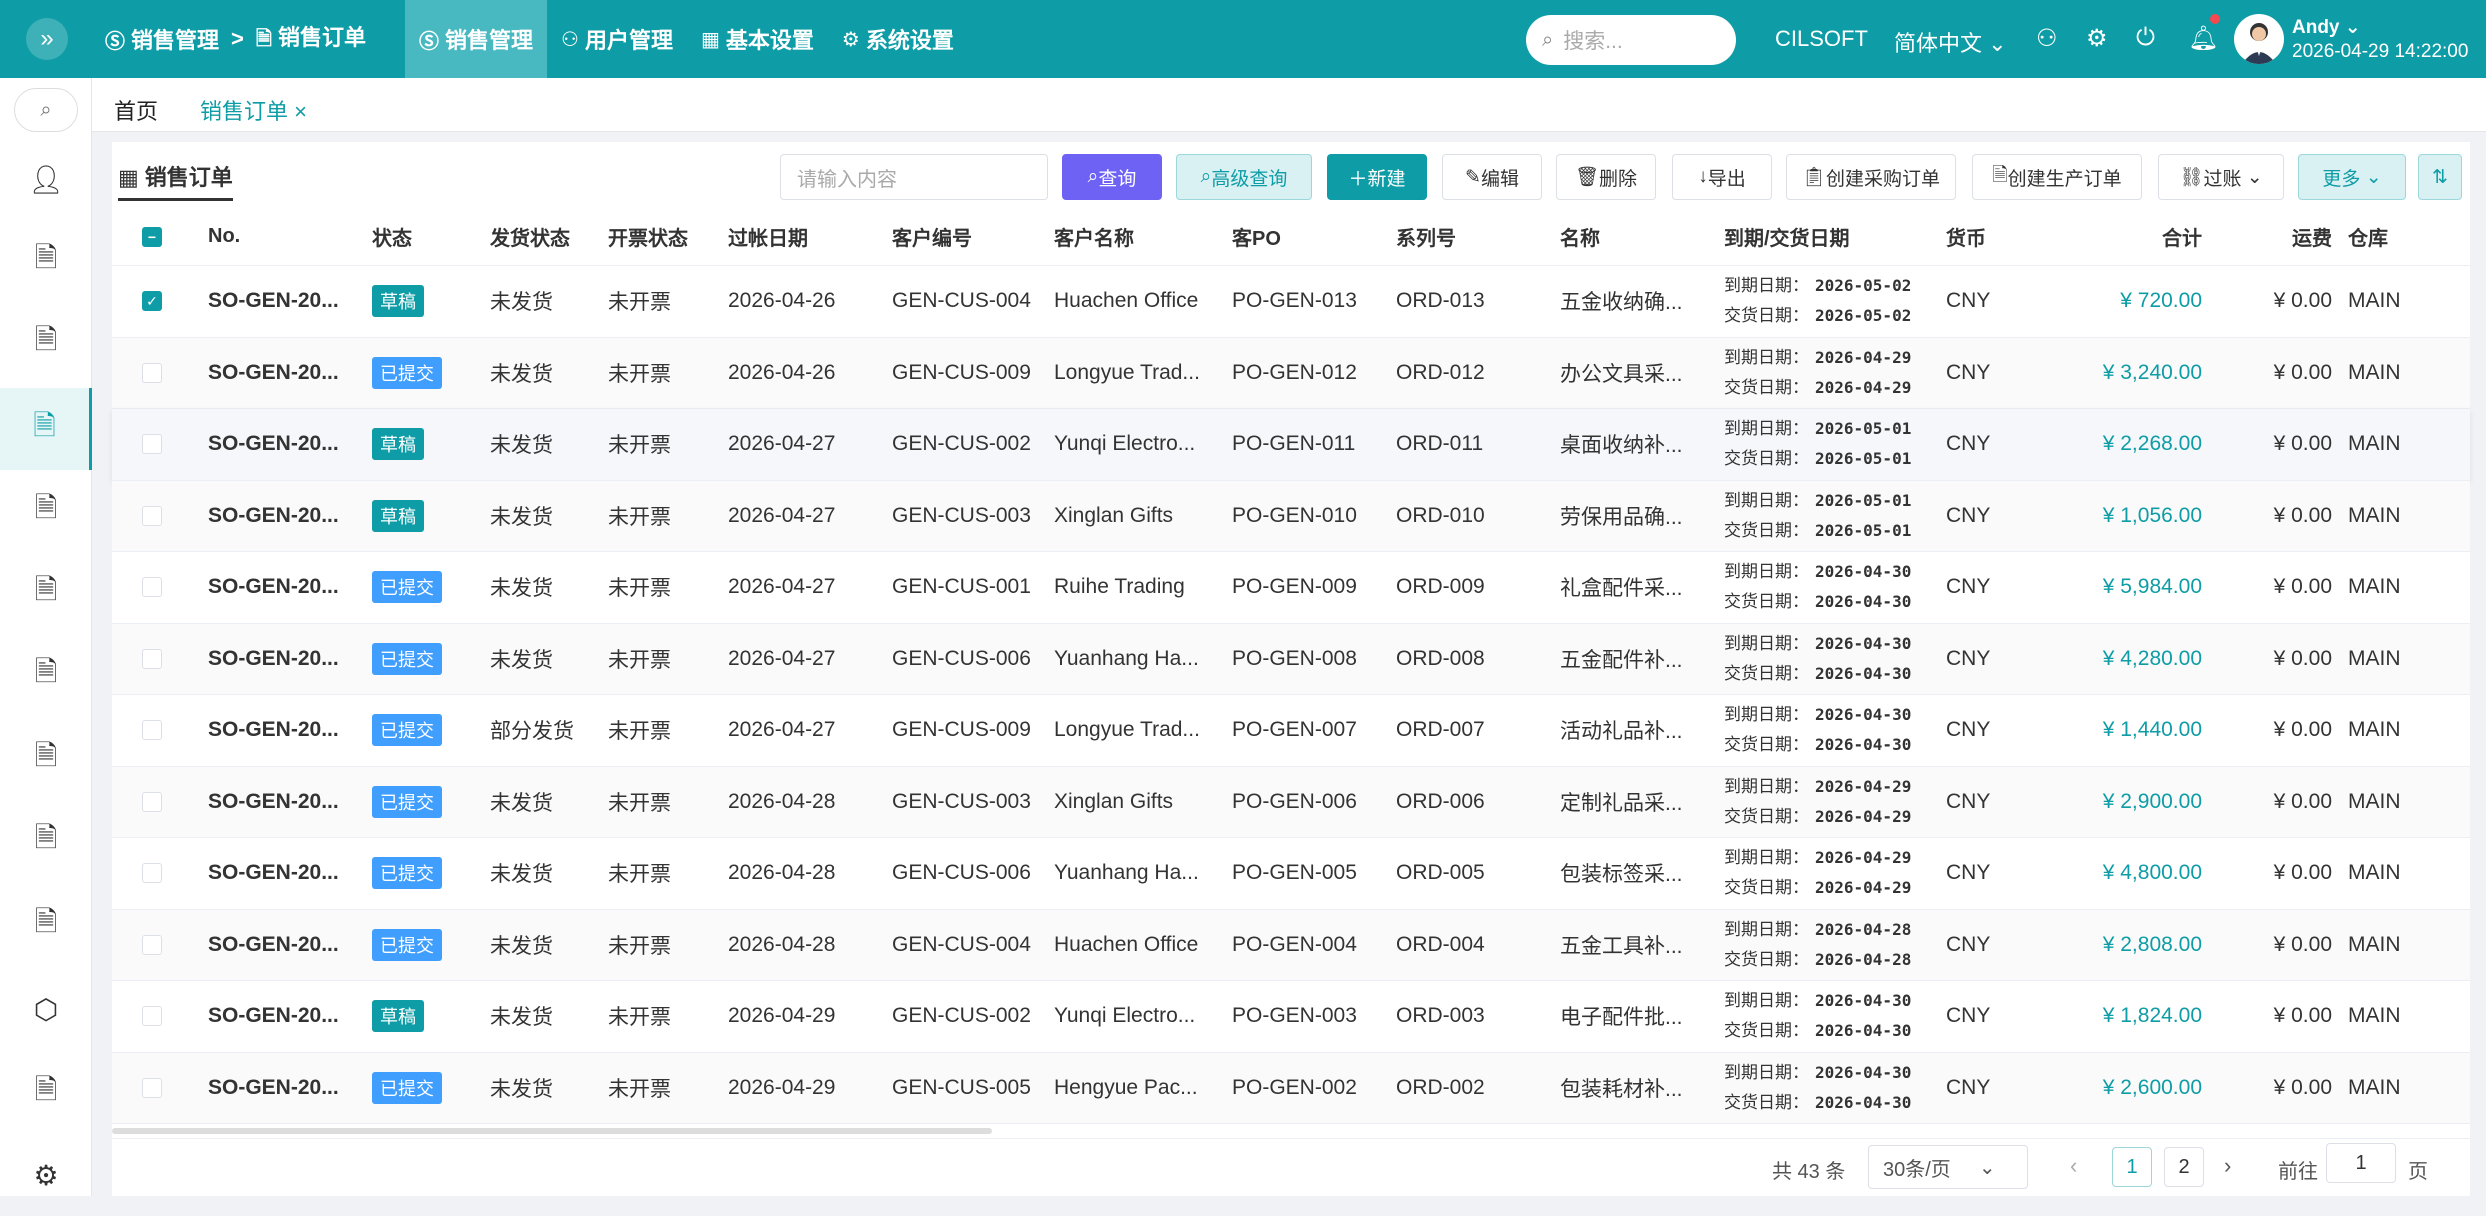 The width and height of the screenshot is (2486, 1216). I want to click on sort-toggle-button: ⇅, so click(2440, 177).